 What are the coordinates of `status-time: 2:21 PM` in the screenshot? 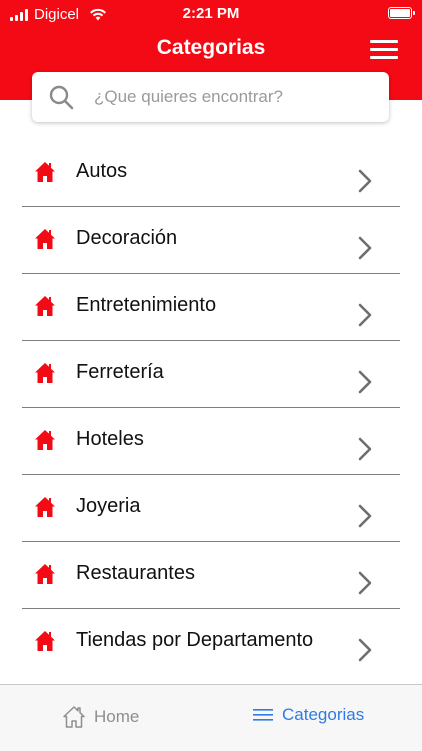 It's located at (211, 13).